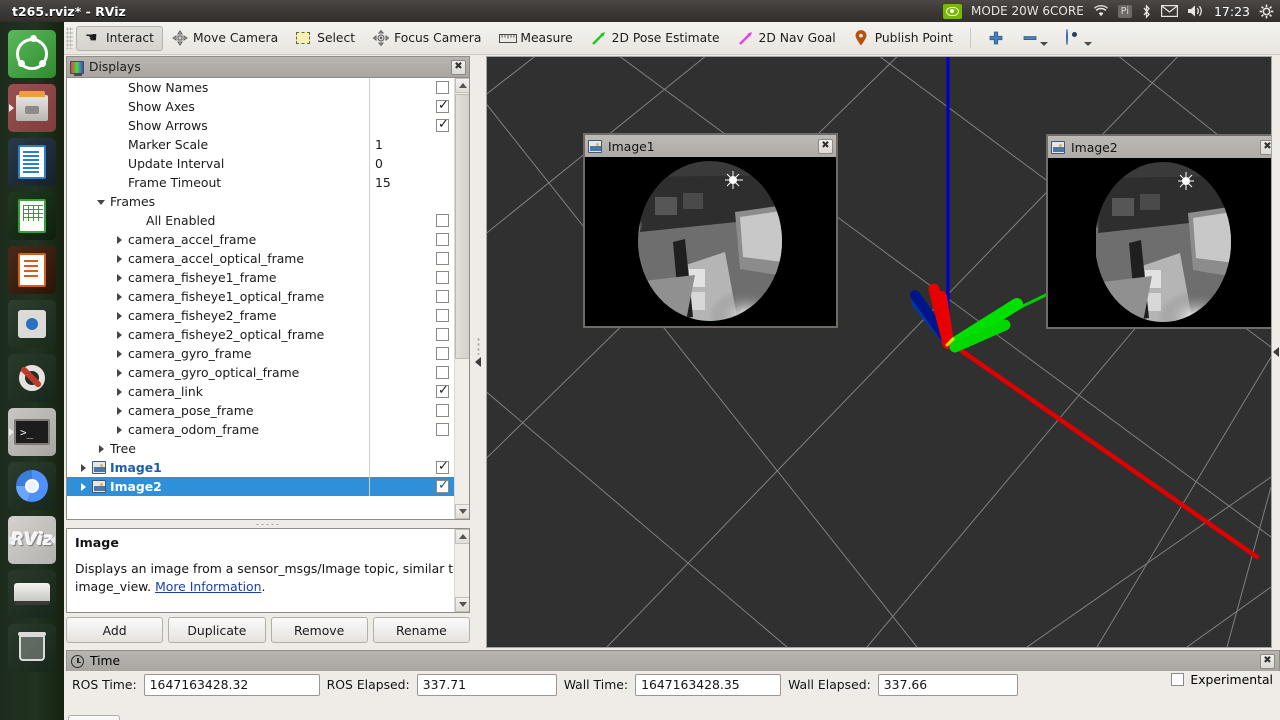  Describe the element at coordinates (261, 334) in the screenshot. I see `display-tree-row: camera_fisheye2_optical_frame` at that location.